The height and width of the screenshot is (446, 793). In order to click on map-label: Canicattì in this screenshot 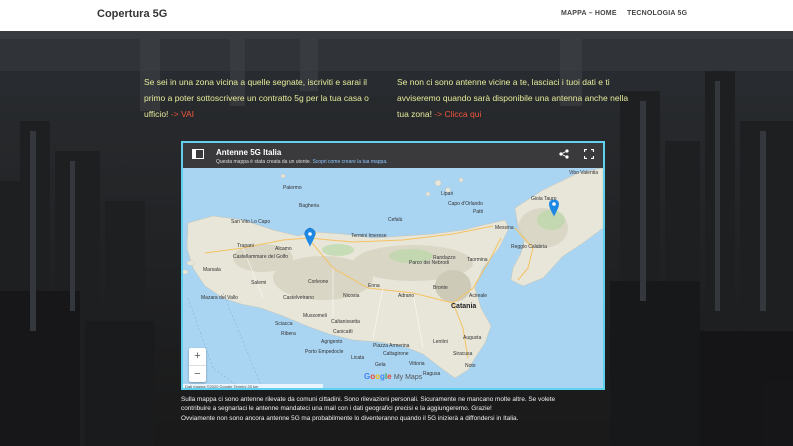, I will do `click(343, 332)`.